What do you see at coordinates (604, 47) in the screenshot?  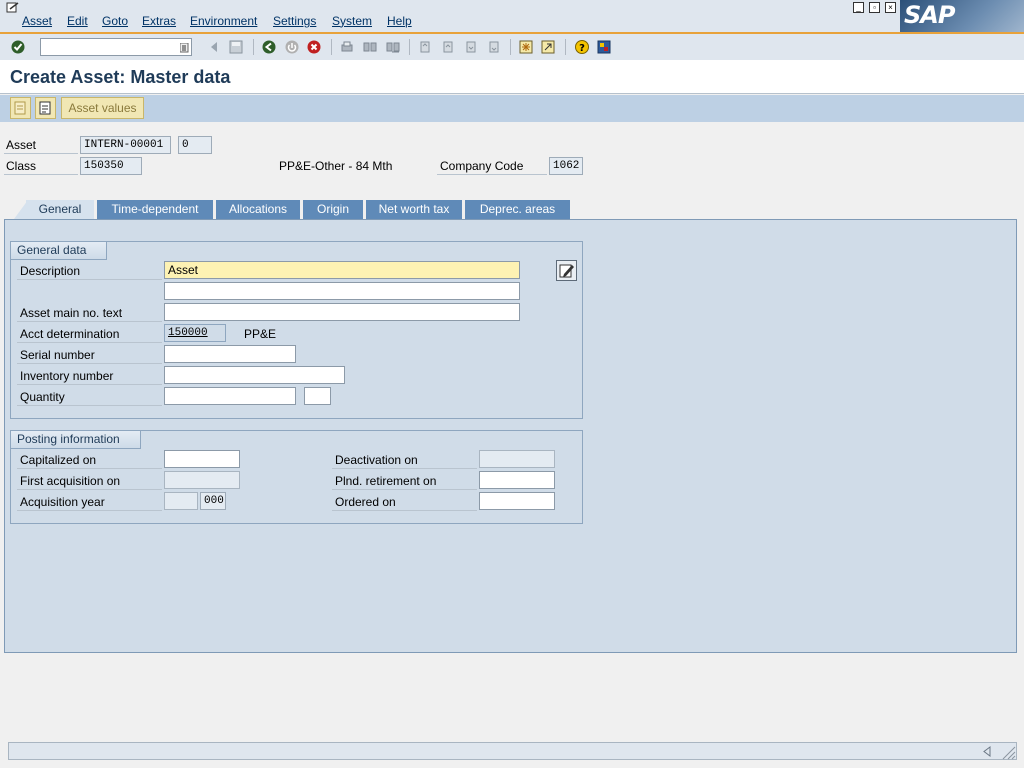 I see `customize-layout-icon` at bounding box center [604, 47].